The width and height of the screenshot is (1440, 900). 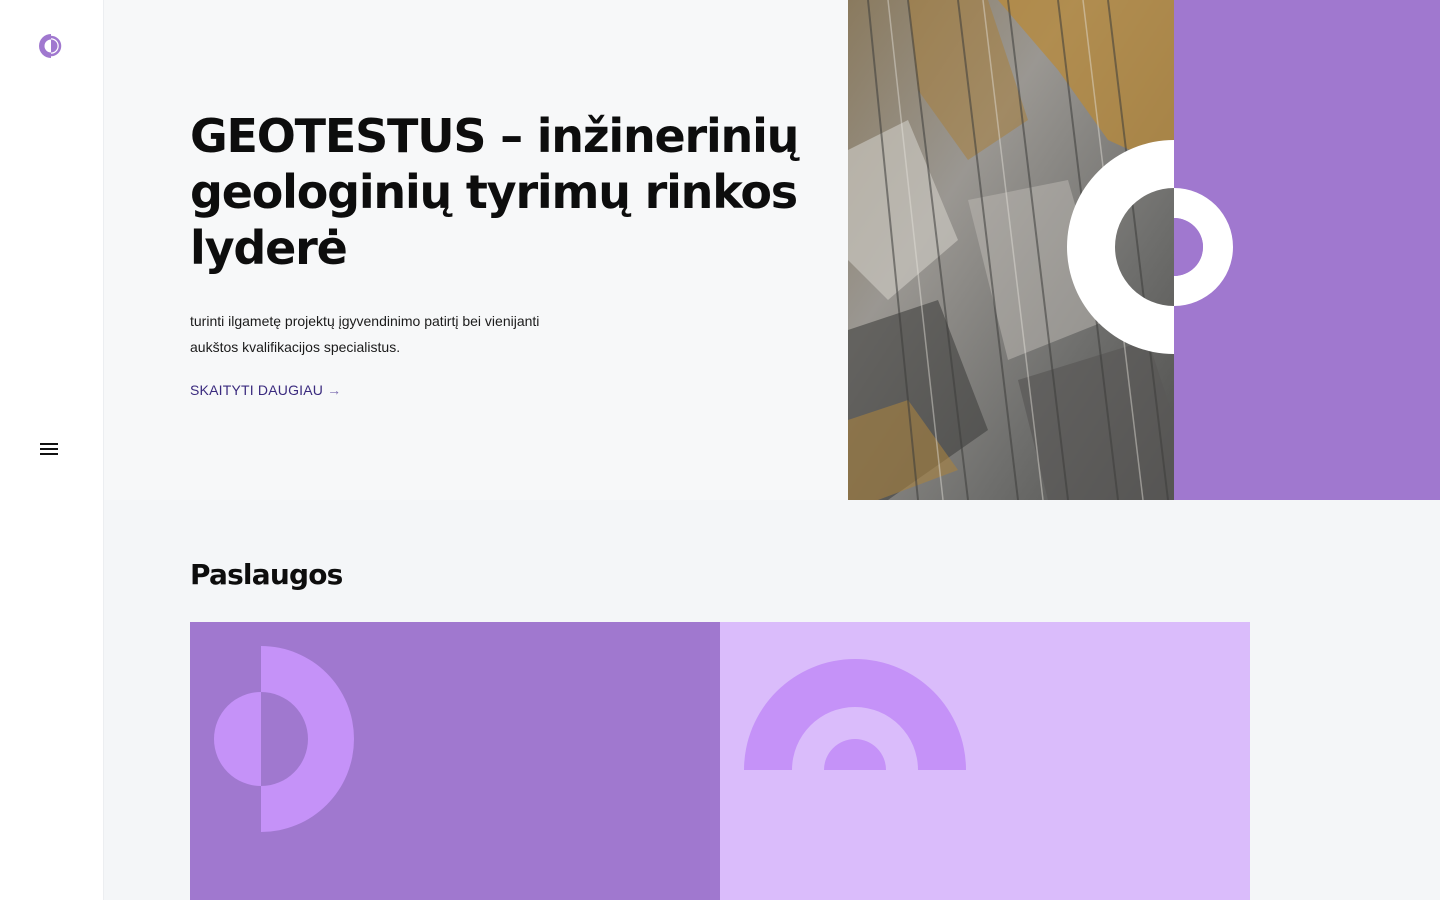 I want to click on hamburger-menu-icon, so click(x=52, y=450).